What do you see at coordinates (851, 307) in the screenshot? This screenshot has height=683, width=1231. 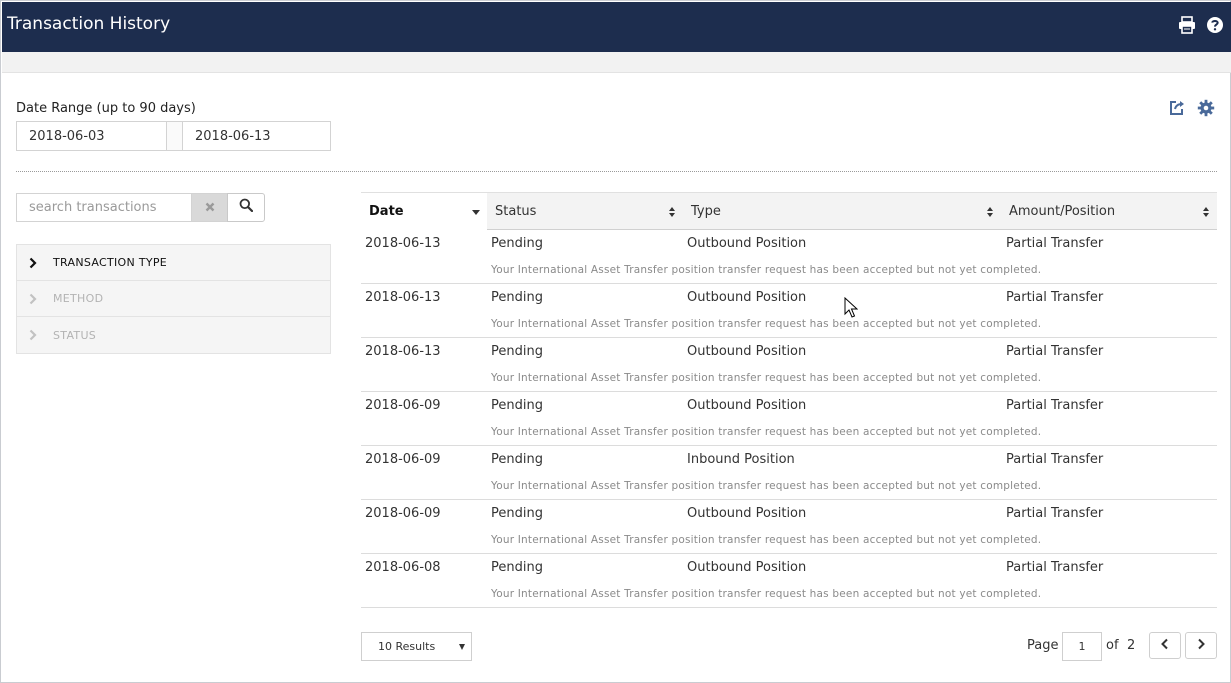 I see `mouse-cursor-icon` at bounding box center [851, 307].